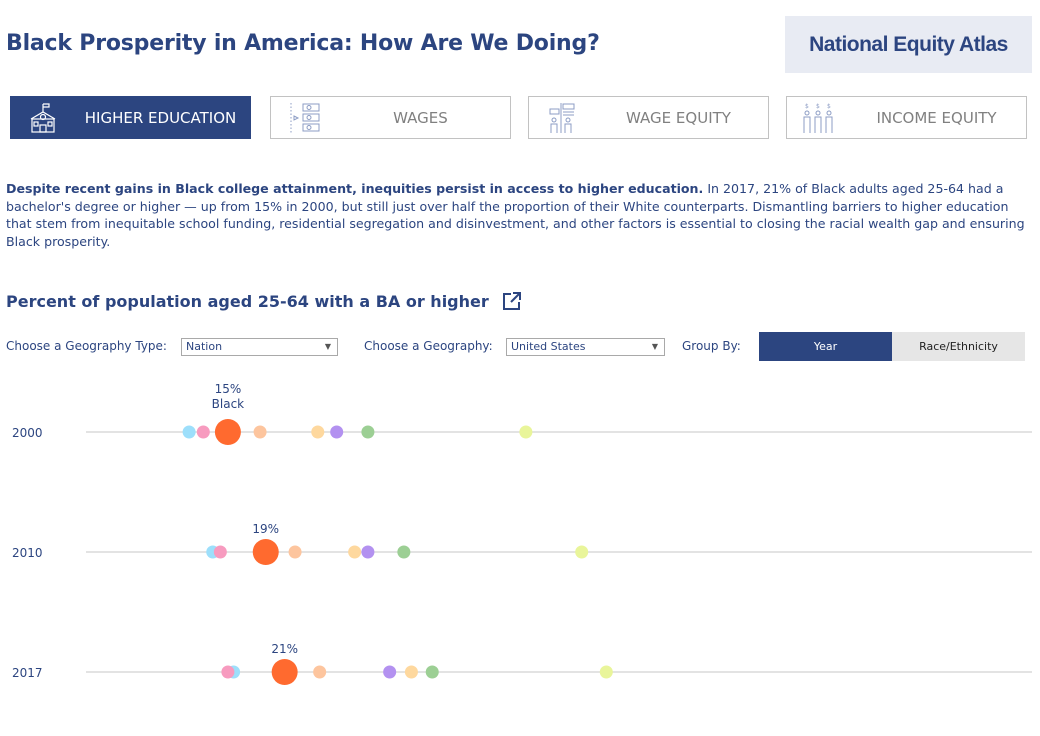  What do you see at coordinates (404, 552) in the screenshot?
I see `dot-series-green-2010` at bounding box center [404, 552].